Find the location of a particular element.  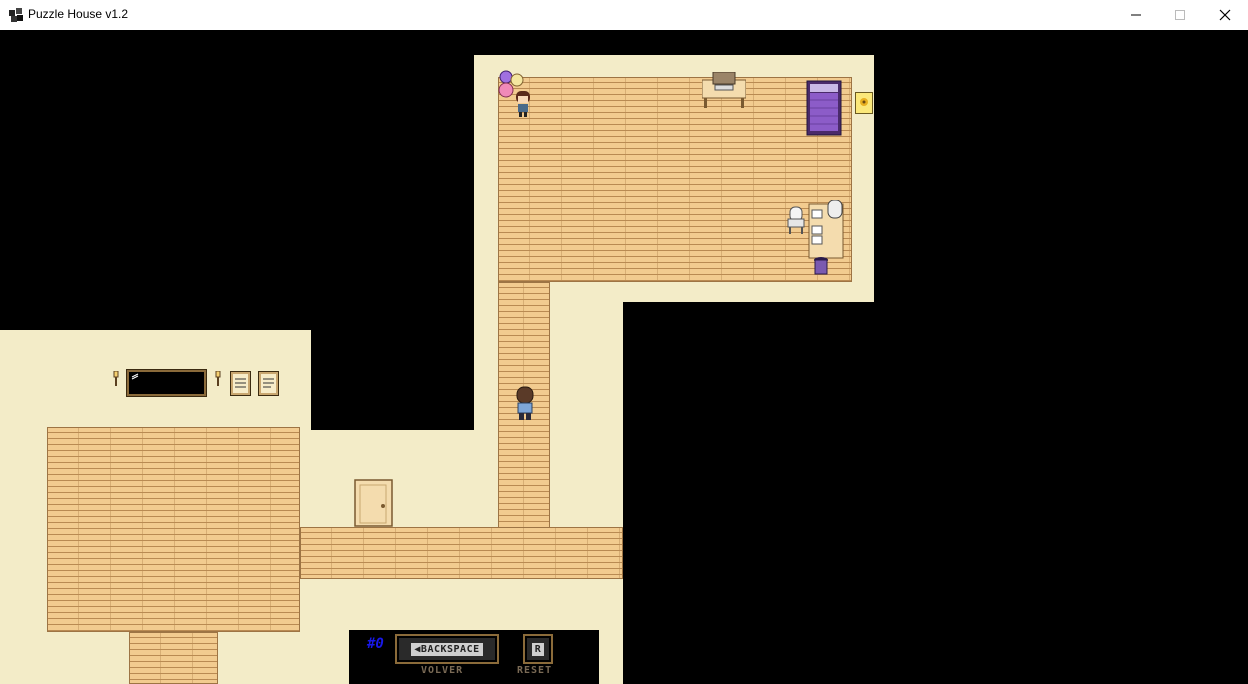

maximize-button is located at coordinates (1180, 15).